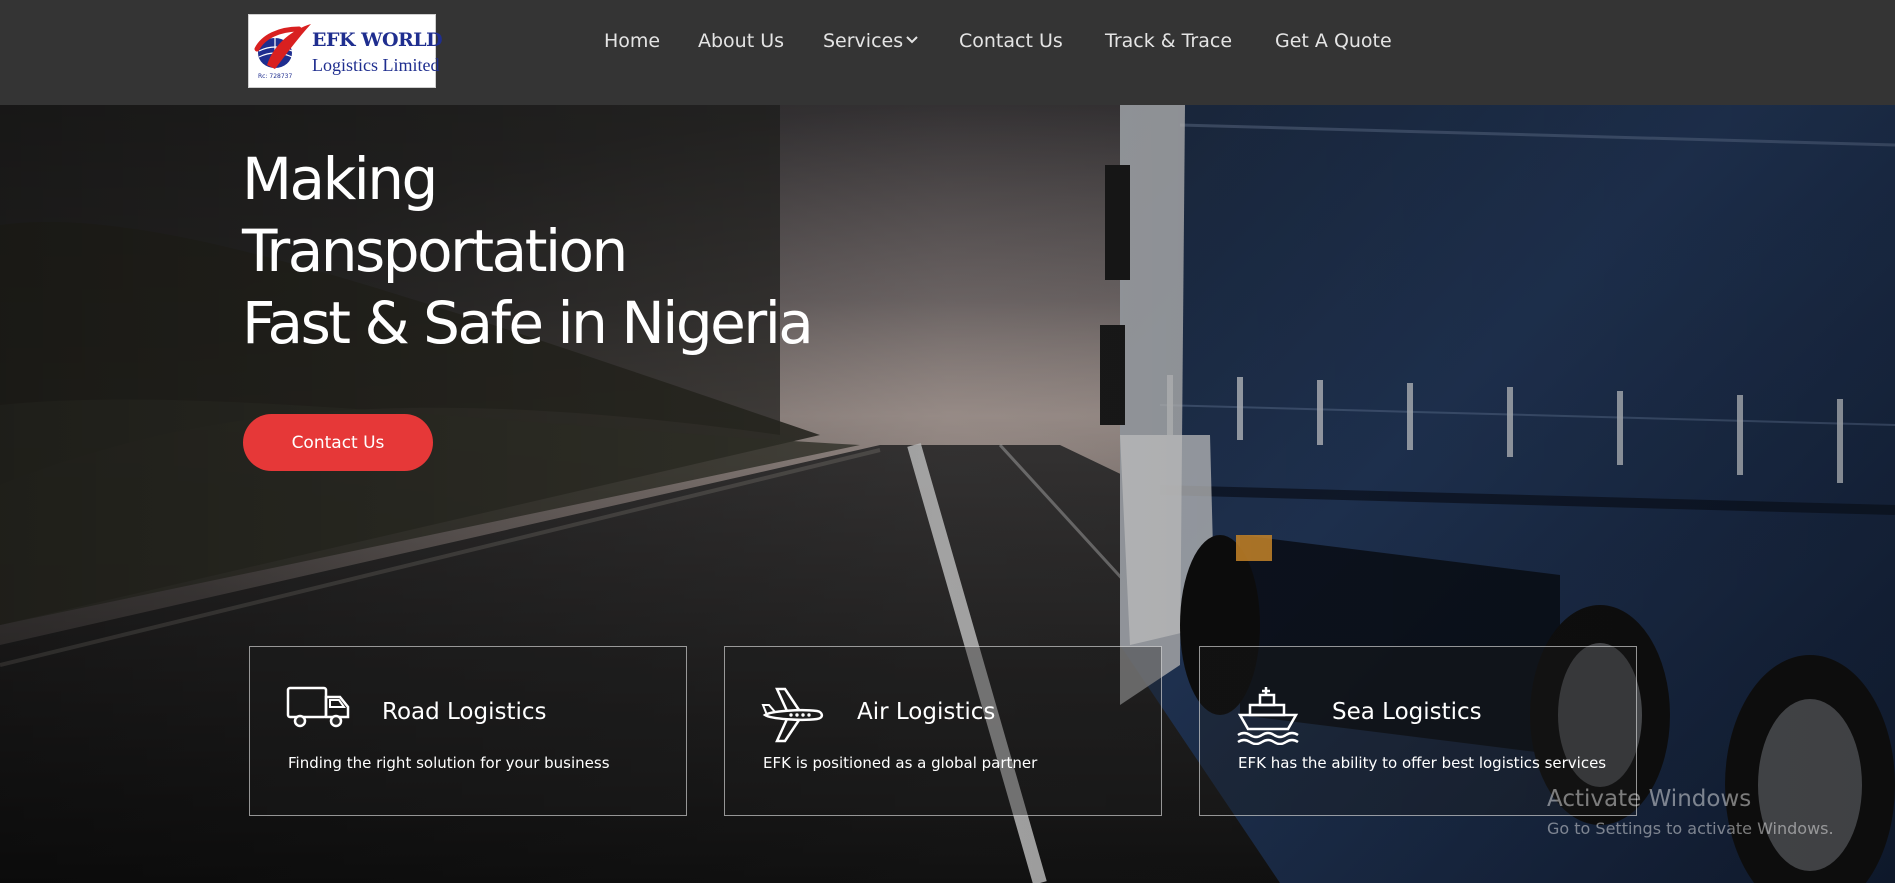  I want to click on site-logo: EFK WORLD Logistics Limited Rc: 728737, so click(345, 51).